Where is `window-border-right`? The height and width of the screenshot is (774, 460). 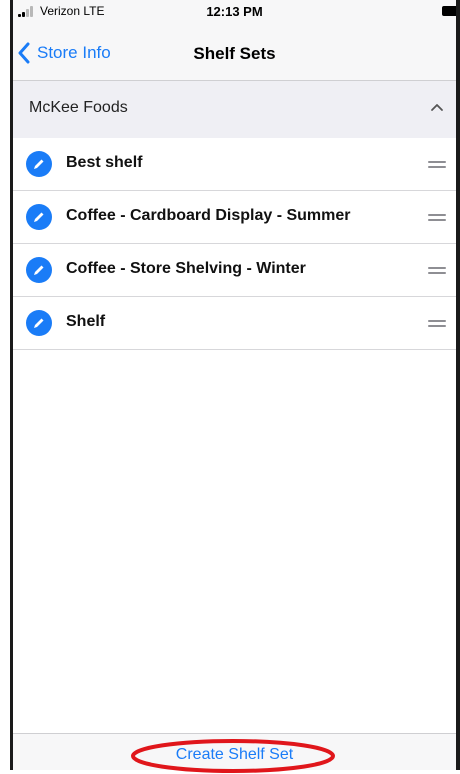
window-border-right is located at coordinates (458, 385).